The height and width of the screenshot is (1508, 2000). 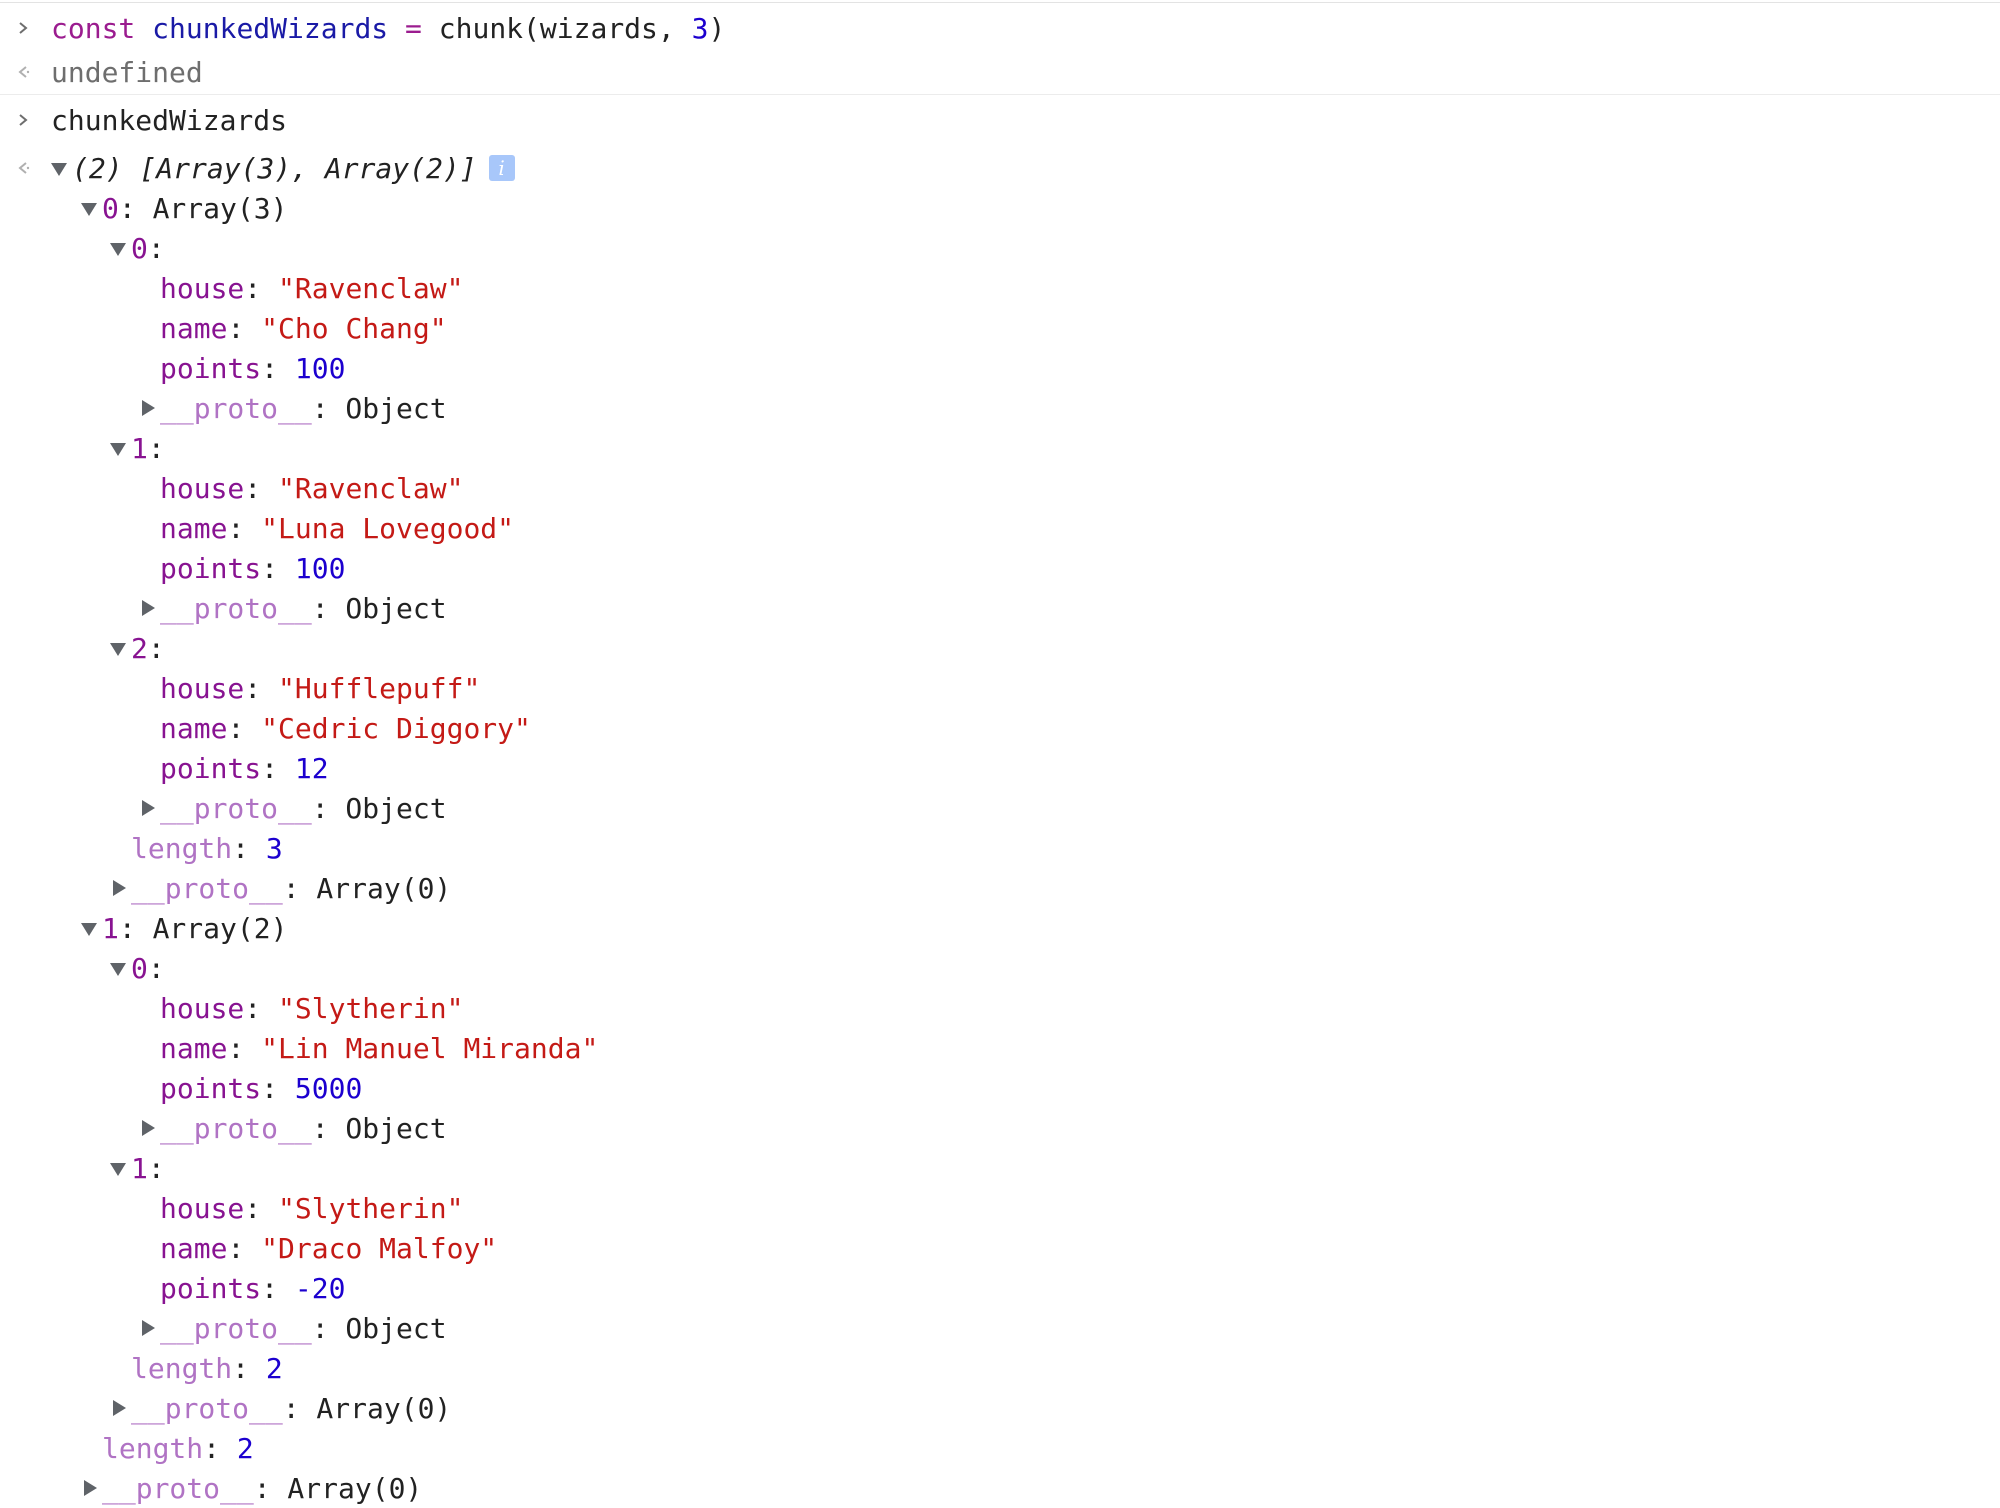 What do you see at coordinates (23, 72) in the screenshot?
I see `result-arrow-icon` at bounding box center [23, 72].